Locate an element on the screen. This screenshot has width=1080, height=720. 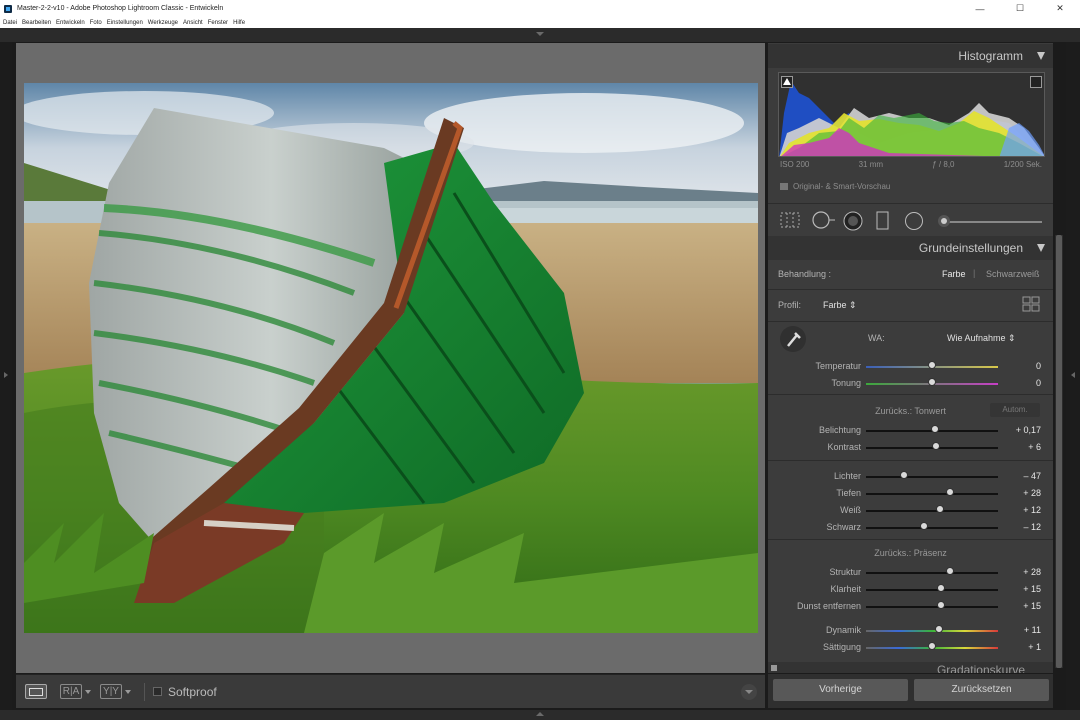
right-panel-edge is located at coordinates (1073, 378).